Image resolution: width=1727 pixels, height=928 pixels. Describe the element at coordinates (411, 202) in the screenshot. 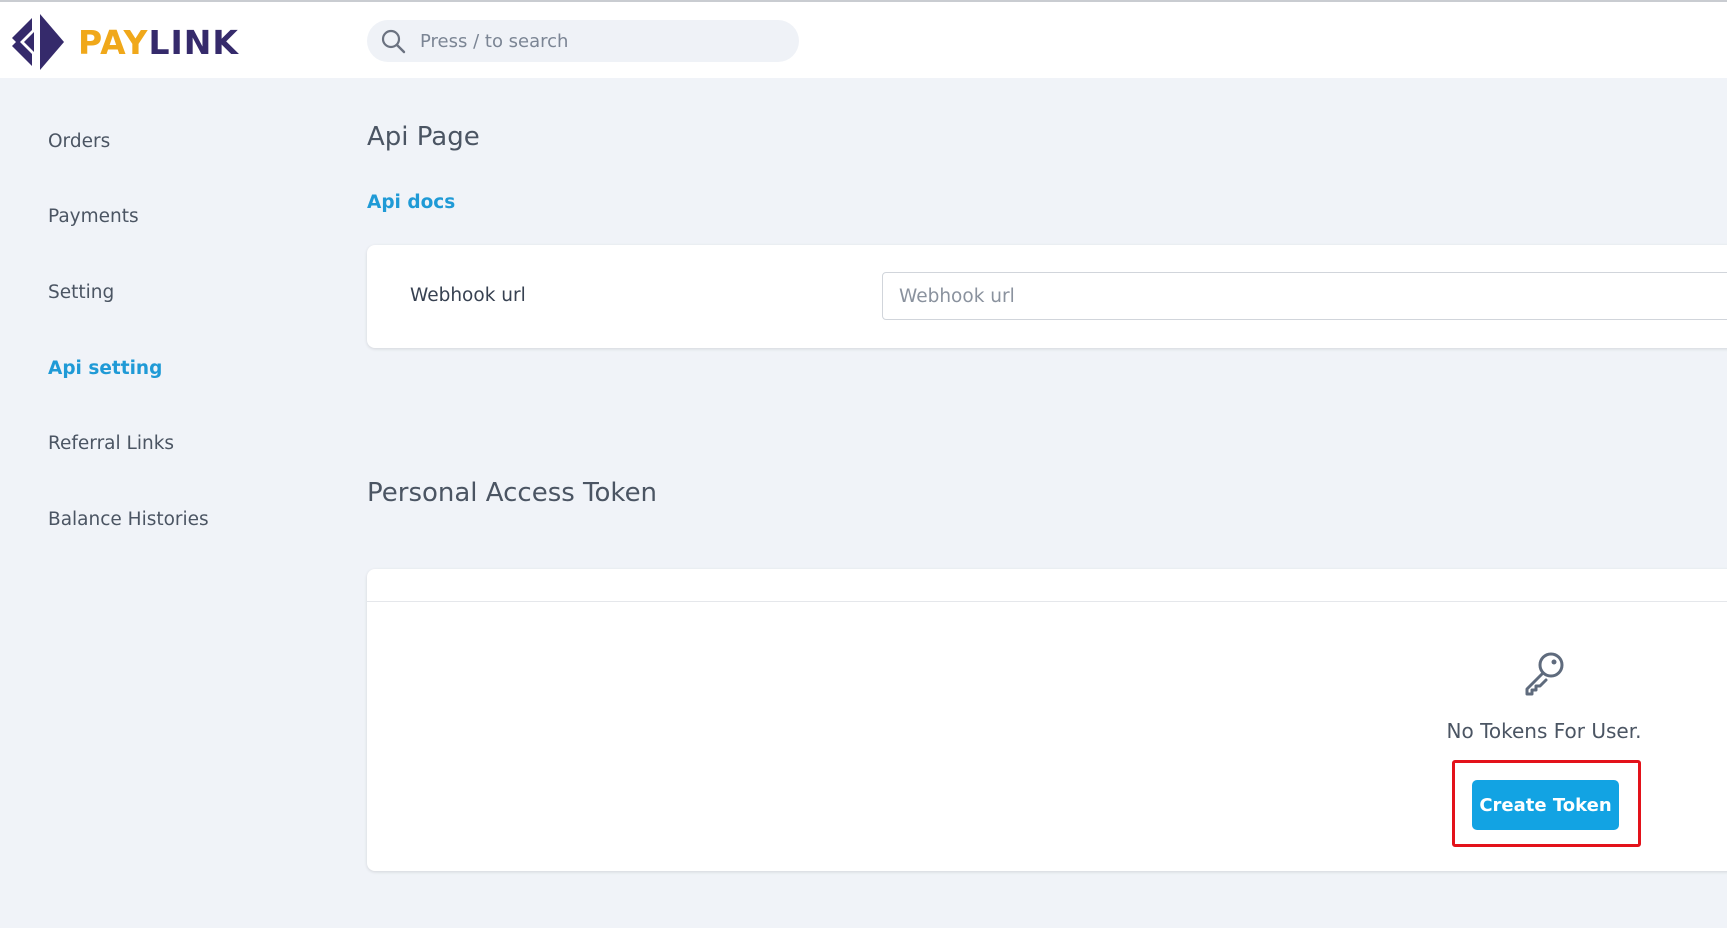

I see `api-docs-link: Api docs` at that location.